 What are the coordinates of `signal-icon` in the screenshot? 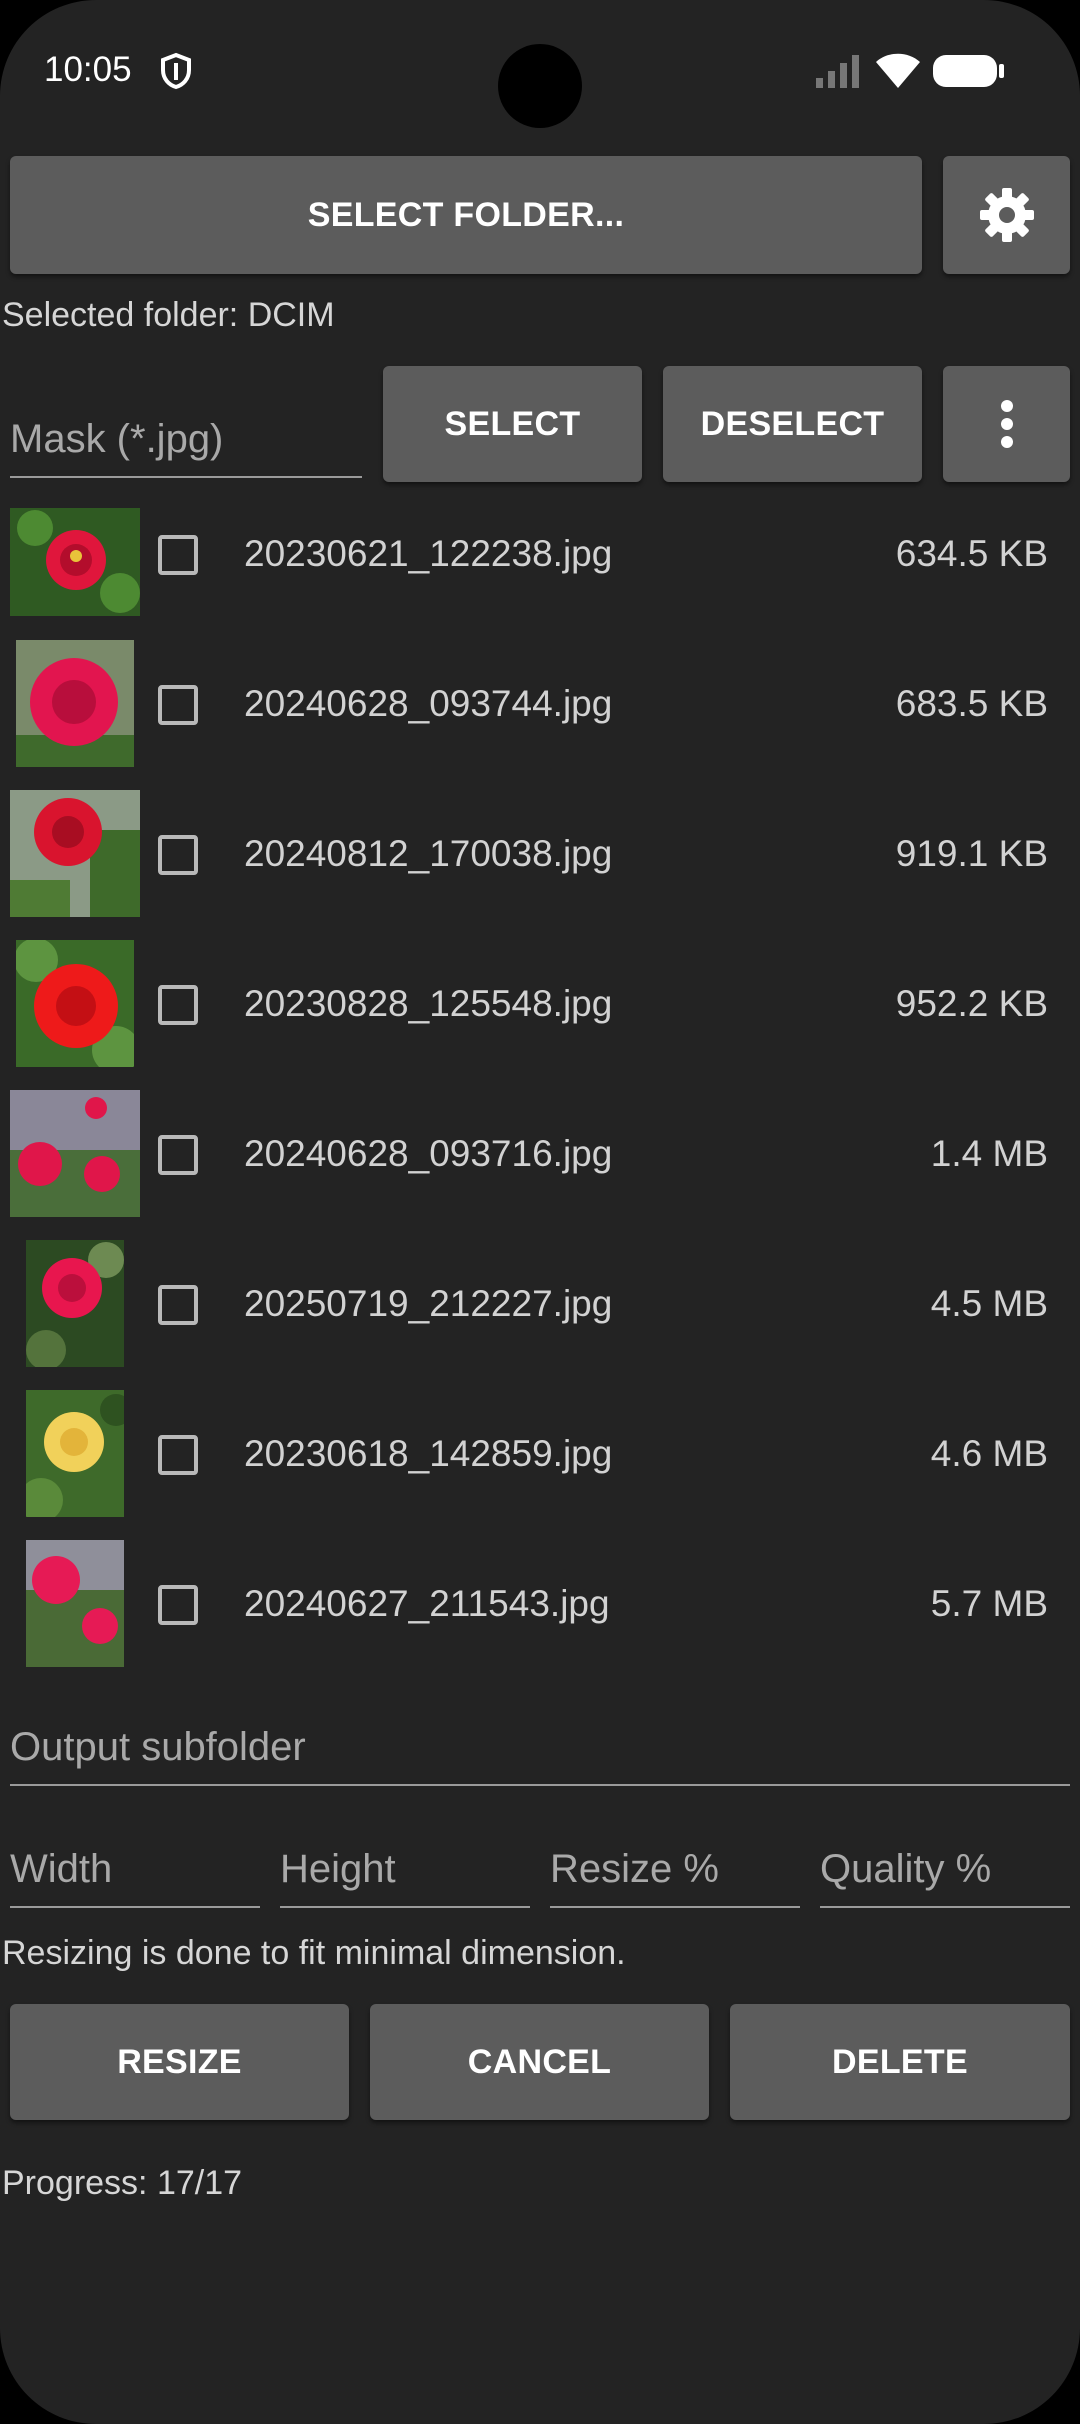 It's located at (837, 71).